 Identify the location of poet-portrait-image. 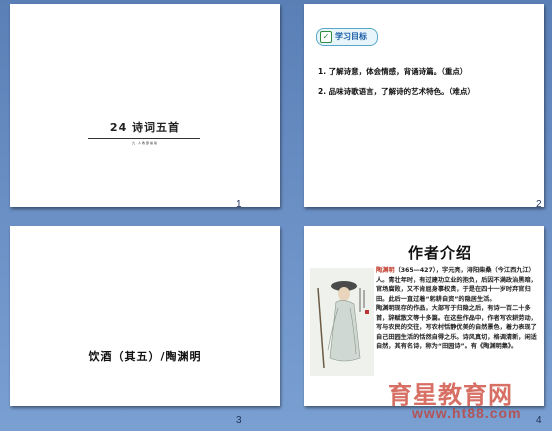
(342, 322).